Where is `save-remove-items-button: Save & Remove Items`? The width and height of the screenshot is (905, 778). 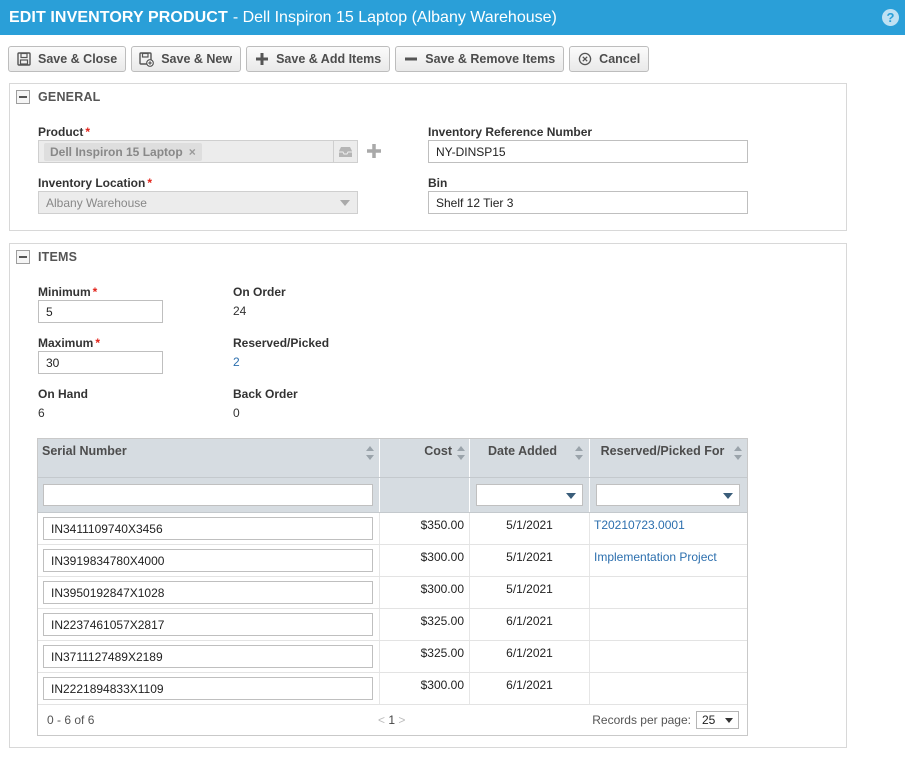
save-remove-items-button: Save & Remove Items is located at coordinates (480, 59).